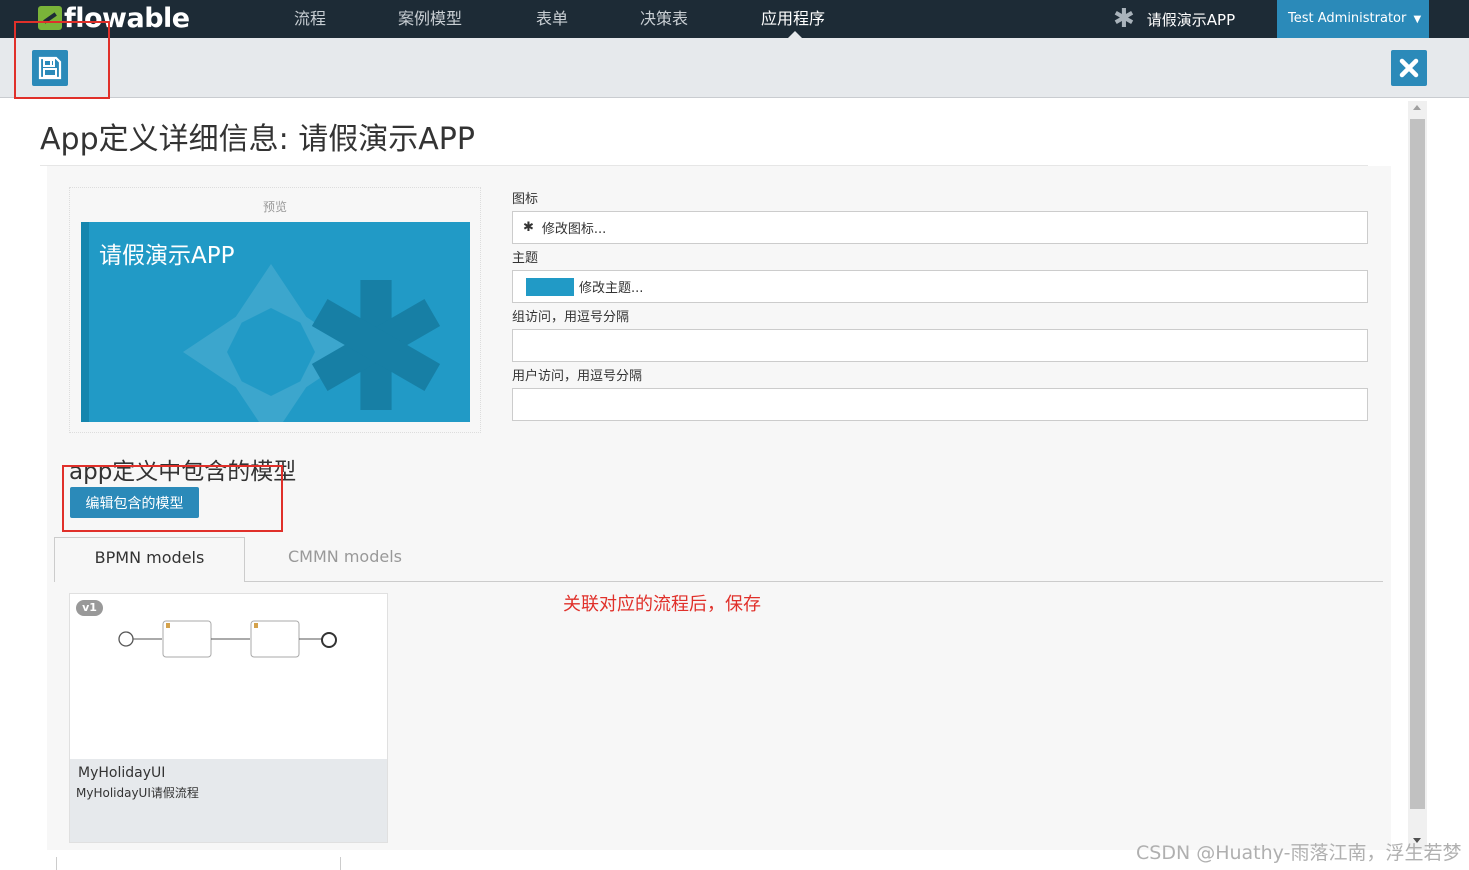  I want to click on close-button, so click(1409, 68).